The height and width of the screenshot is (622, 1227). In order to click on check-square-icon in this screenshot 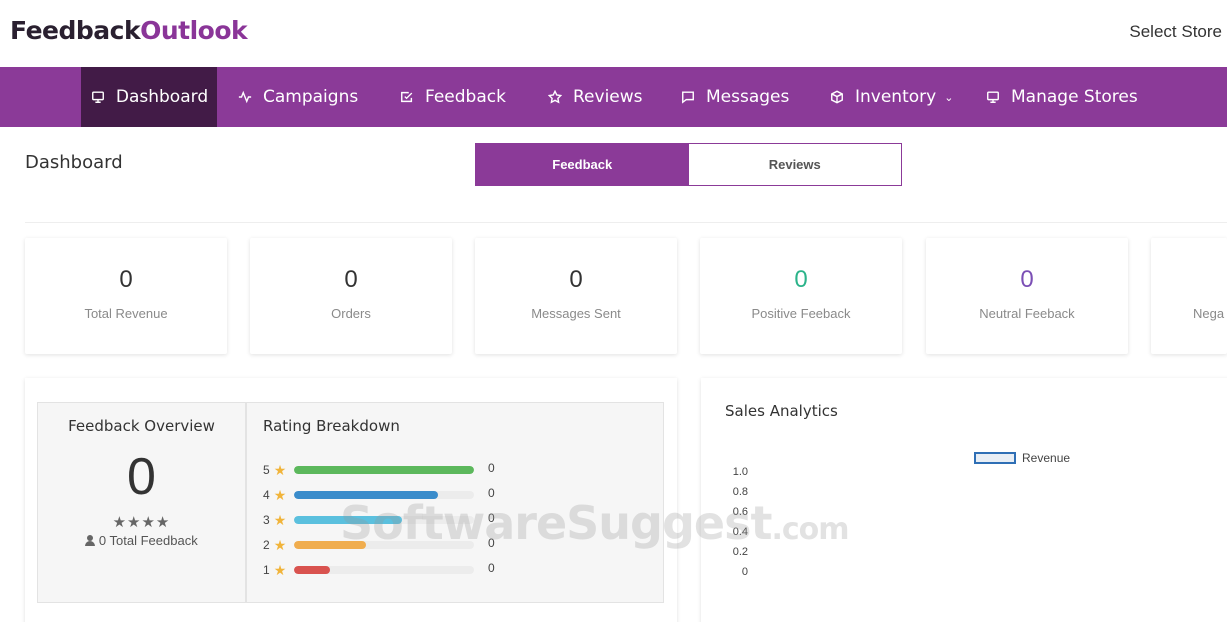, I will do `click(407, 97)`.